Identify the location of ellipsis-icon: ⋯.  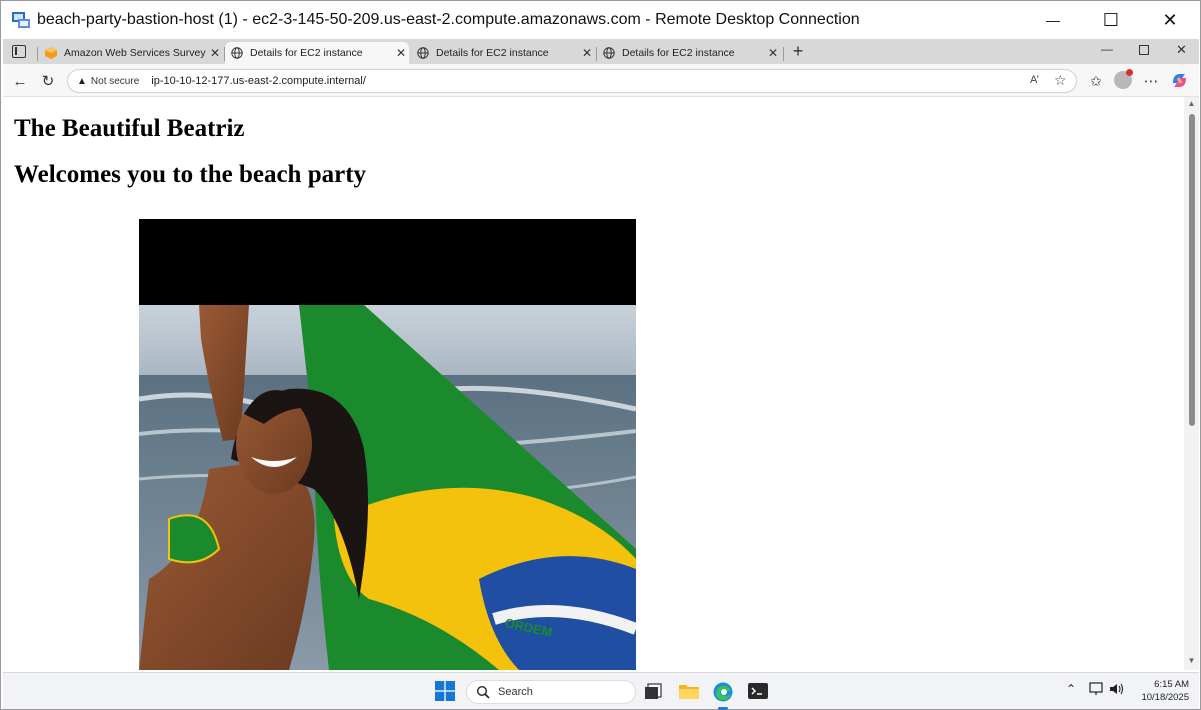
(1151, 81).